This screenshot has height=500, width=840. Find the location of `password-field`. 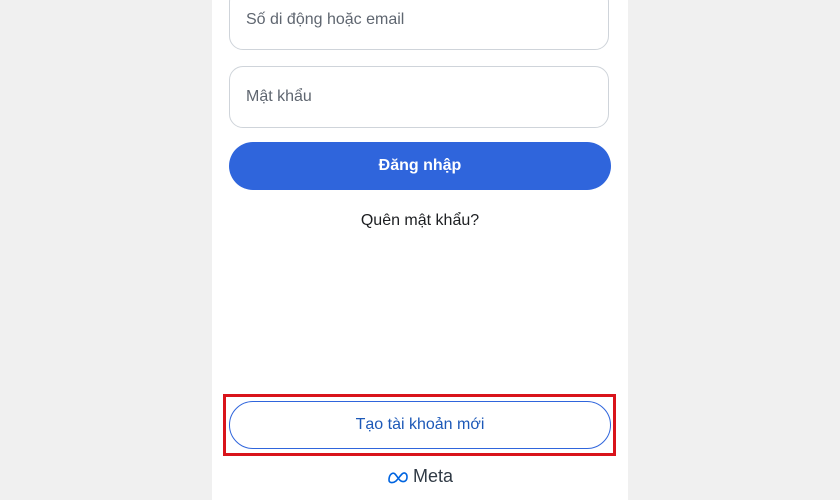

password-field is located at coordinates (419, 97).